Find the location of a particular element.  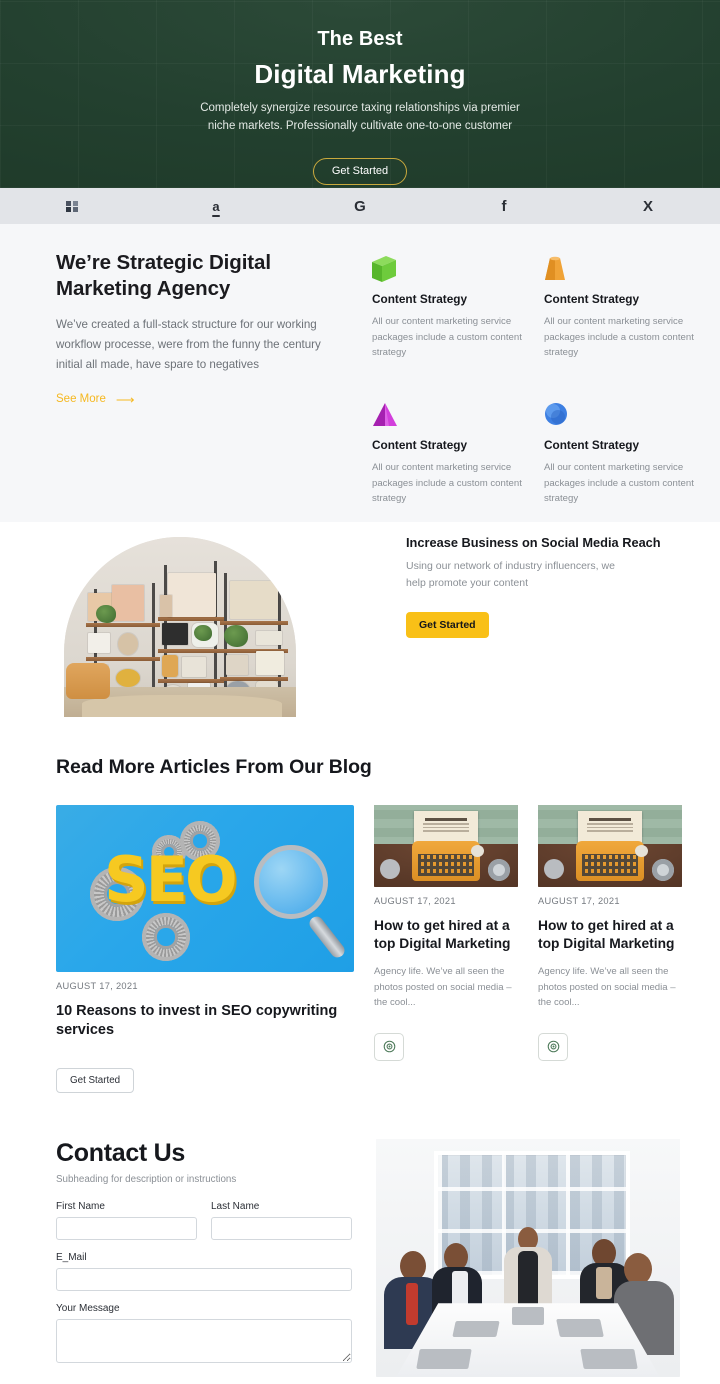

email-label: E_Mail is located at coordinates (71, 1258).